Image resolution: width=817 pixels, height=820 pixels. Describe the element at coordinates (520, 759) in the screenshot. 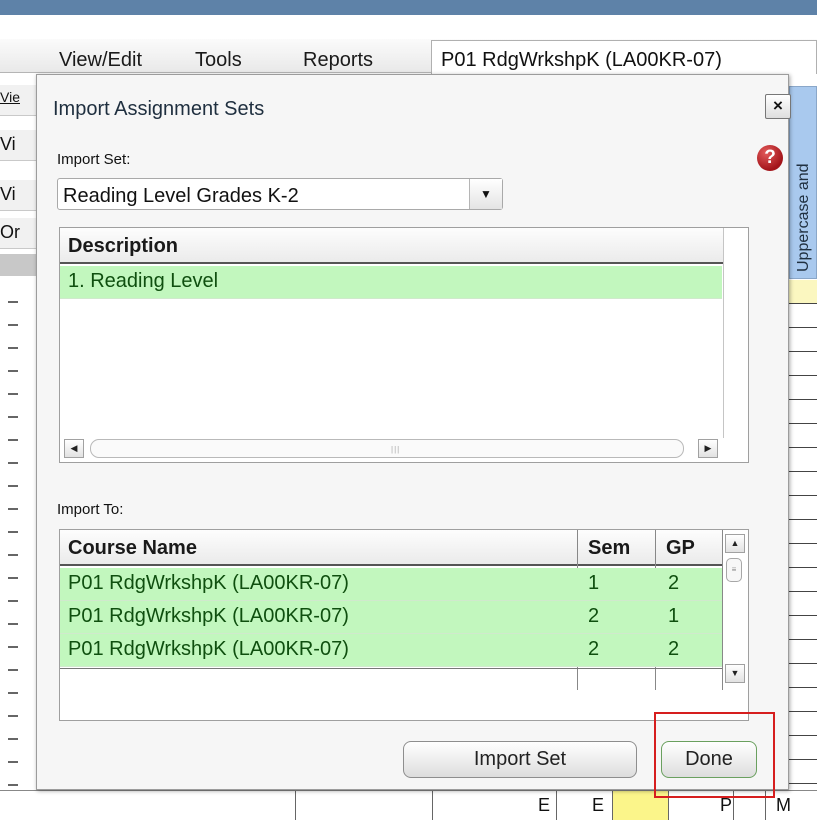

I see `import-set-button: Import Set` at that location.